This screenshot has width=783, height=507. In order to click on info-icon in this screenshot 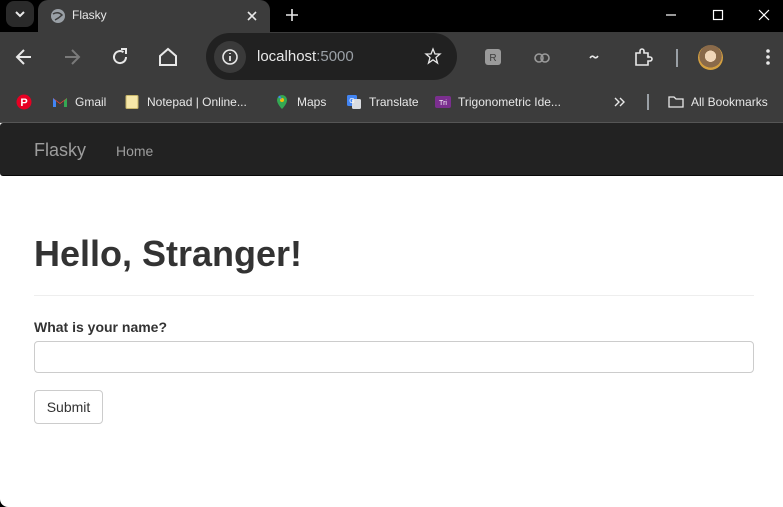, I will do `click(230, 57)`.